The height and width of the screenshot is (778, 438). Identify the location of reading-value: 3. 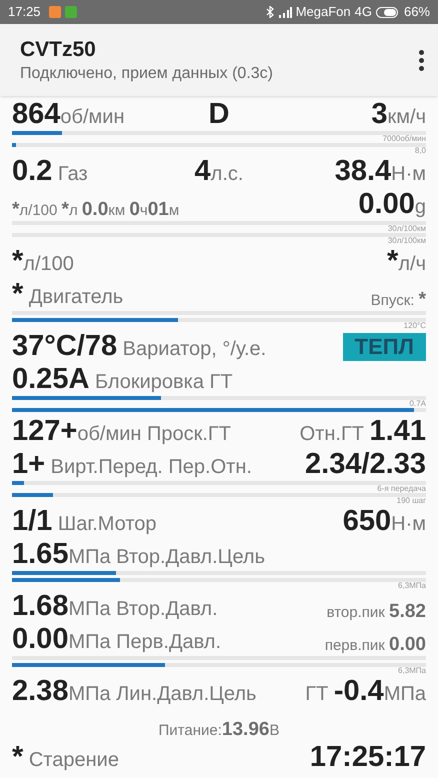
(379, 114).